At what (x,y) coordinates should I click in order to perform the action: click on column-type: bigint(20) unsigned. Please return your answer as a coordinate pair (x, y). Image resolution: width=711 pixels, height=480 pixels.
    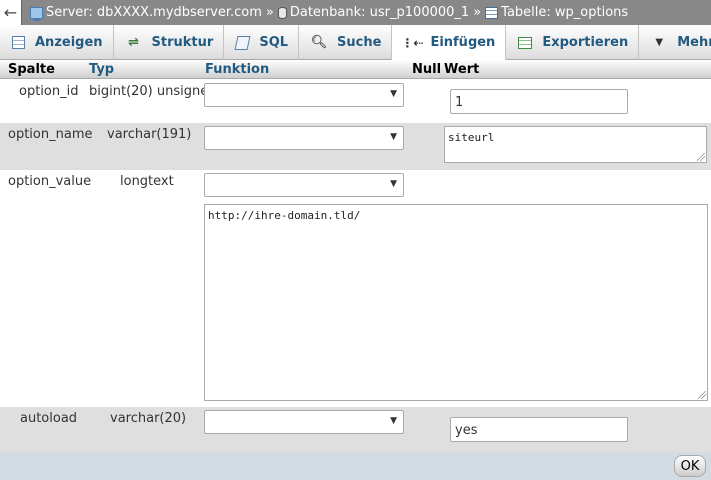
    Looking at the image, I should click on (153, 91).